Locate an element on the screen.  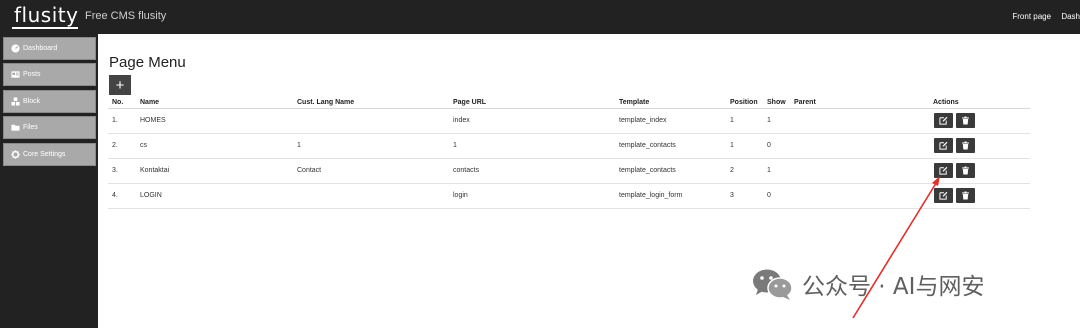
watermark: 公众号 · AI与网安 is located at coordinates (868, 284).